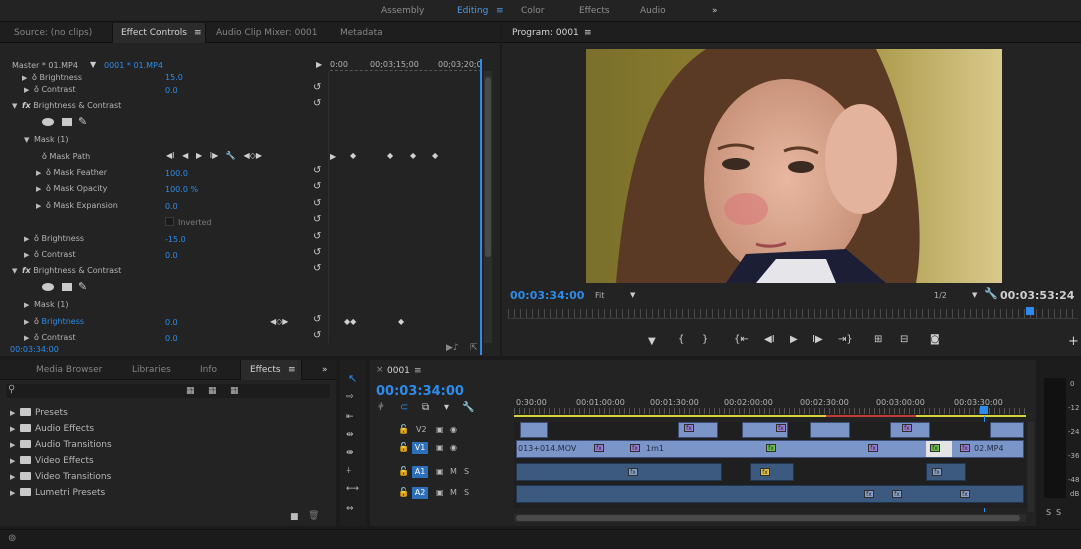 The image size is (1081, 549). I want to click on eye-icon: ◉, so click(453, 429).